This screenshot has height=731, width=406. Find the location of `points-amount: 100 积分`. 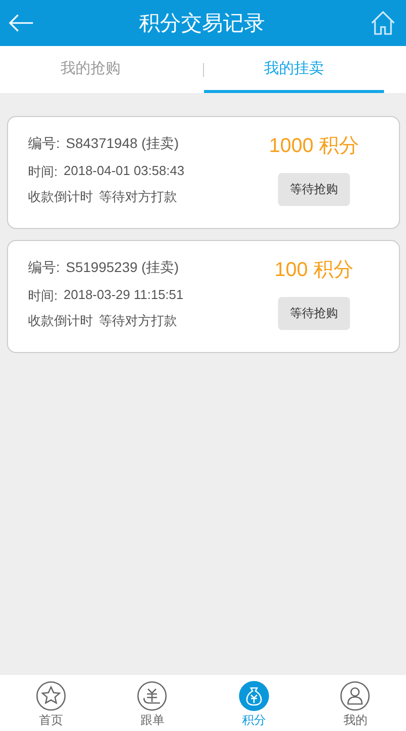

points-amount: 100 积分 is located at coordinates (314, 270).